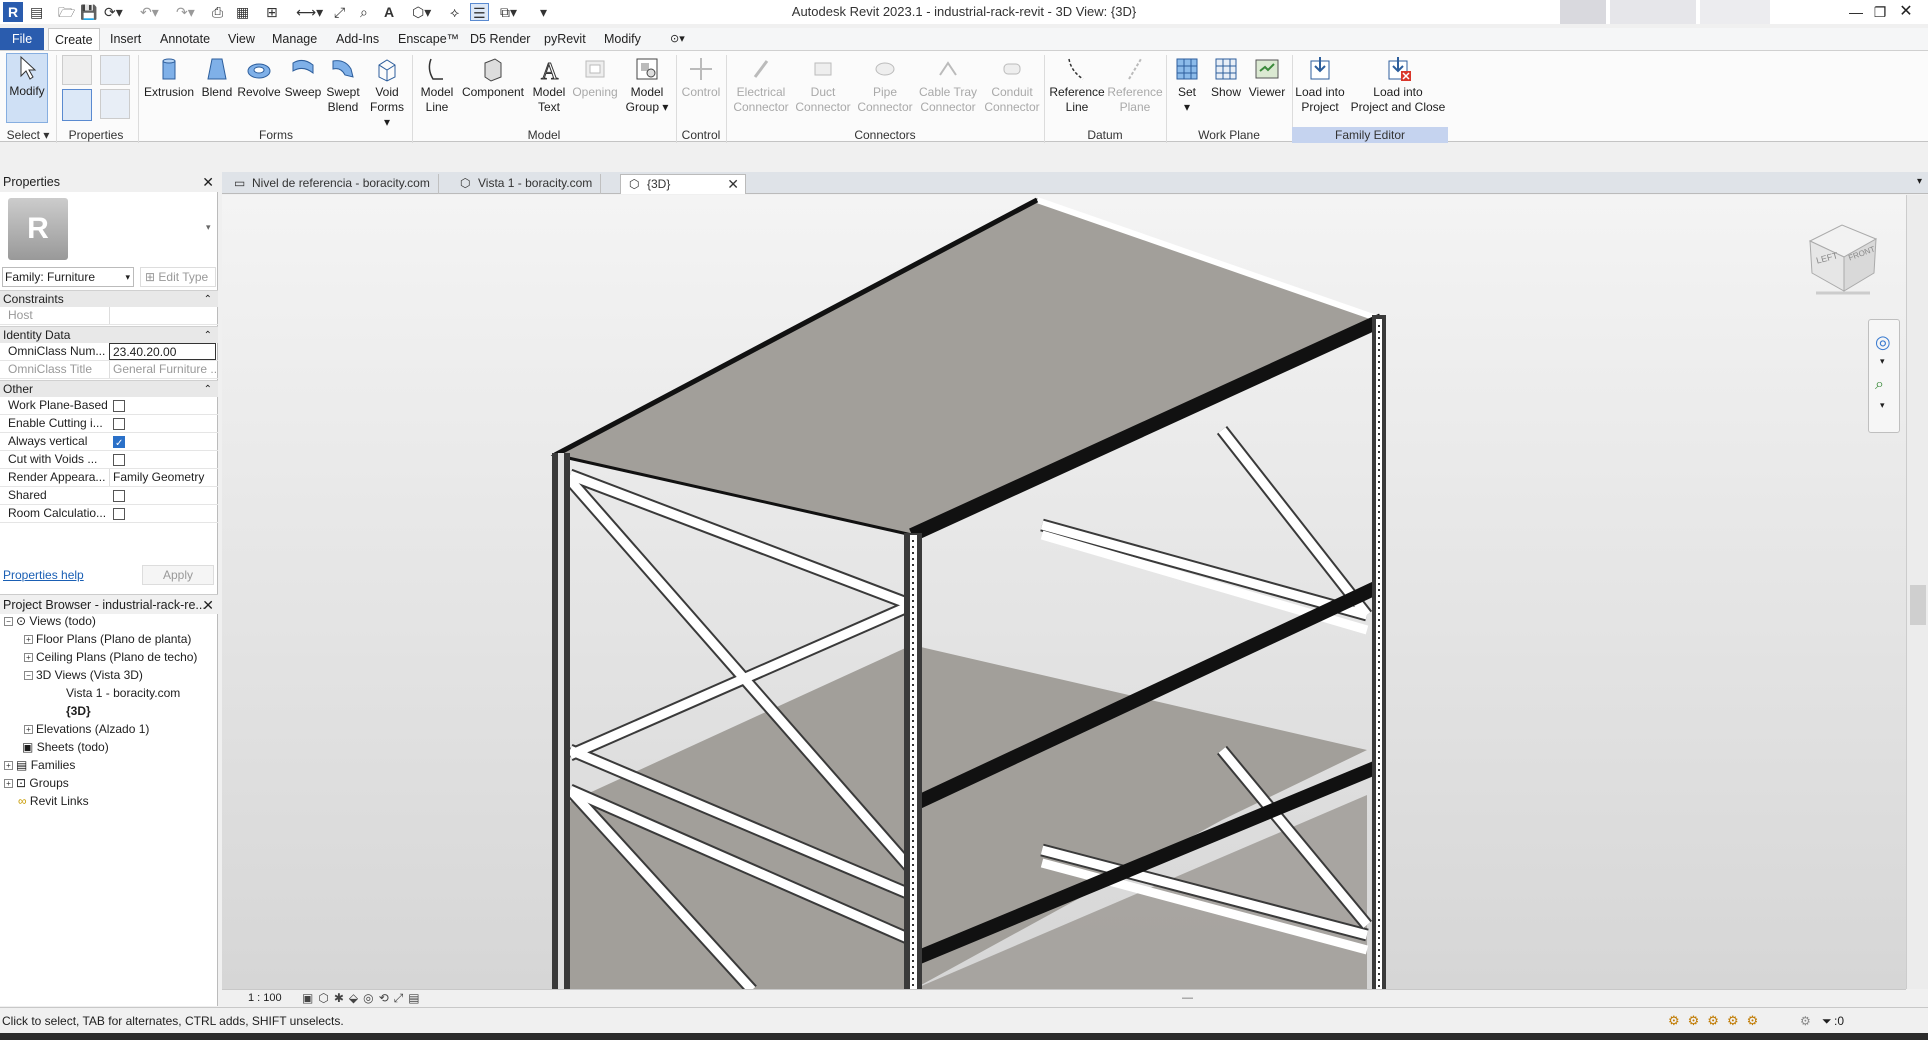  Describe the element at coordinates (389, 12) in the screenshot. I see `text-icon: A` at that location.